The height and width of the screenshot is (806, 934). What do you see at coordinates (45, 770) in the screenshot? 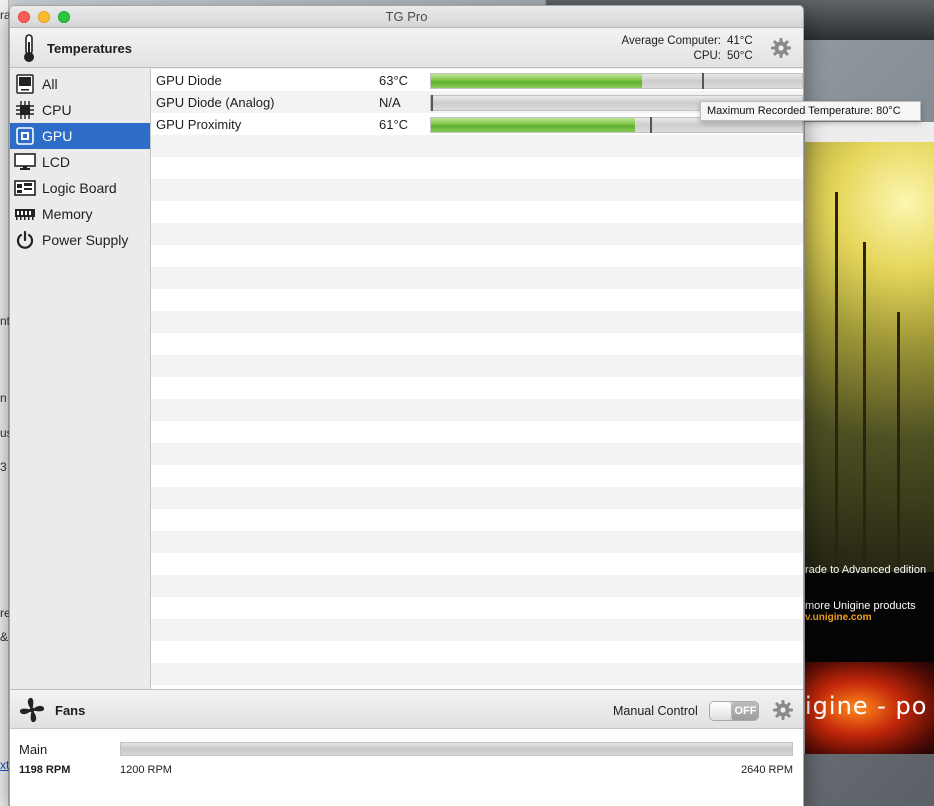
I see `fan-current-rpm: 1198 RPM` at bounding box center [45, 770].